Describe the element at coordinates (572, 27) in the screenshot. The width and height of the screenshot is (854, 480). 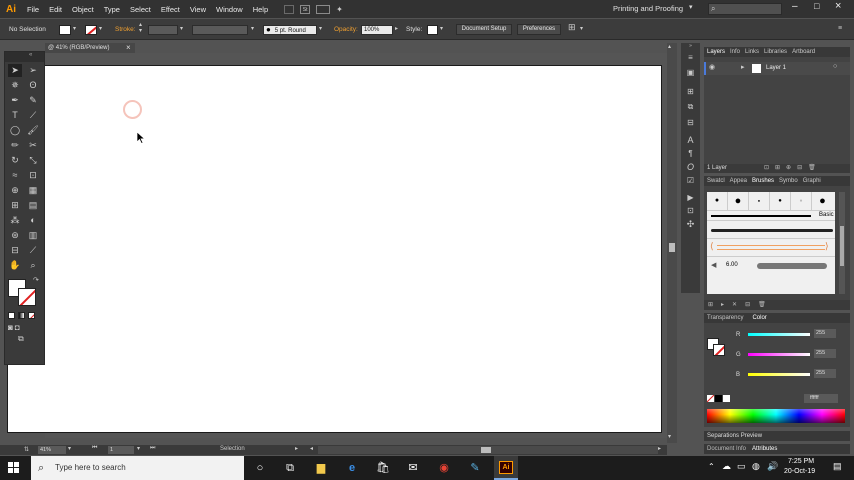
I see `arrange-icon: ⊞` at that location.